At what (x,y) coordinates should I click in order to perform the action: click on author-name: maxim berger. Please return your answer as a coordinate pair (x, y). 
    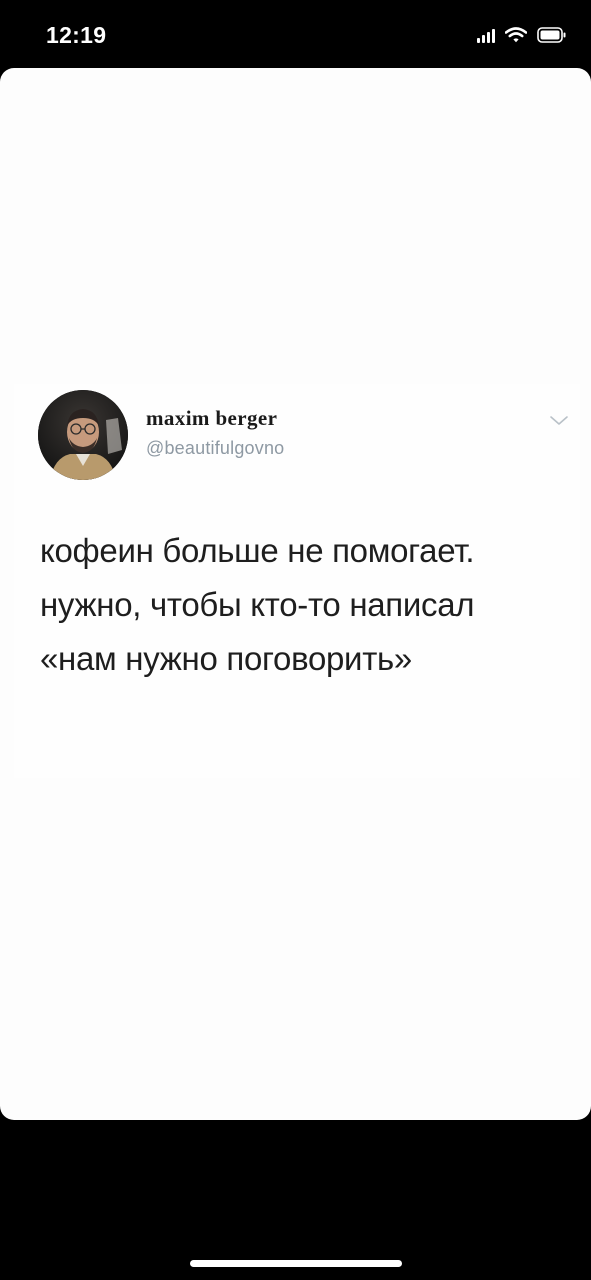
    Looking at the image, I should click on (211, 418).